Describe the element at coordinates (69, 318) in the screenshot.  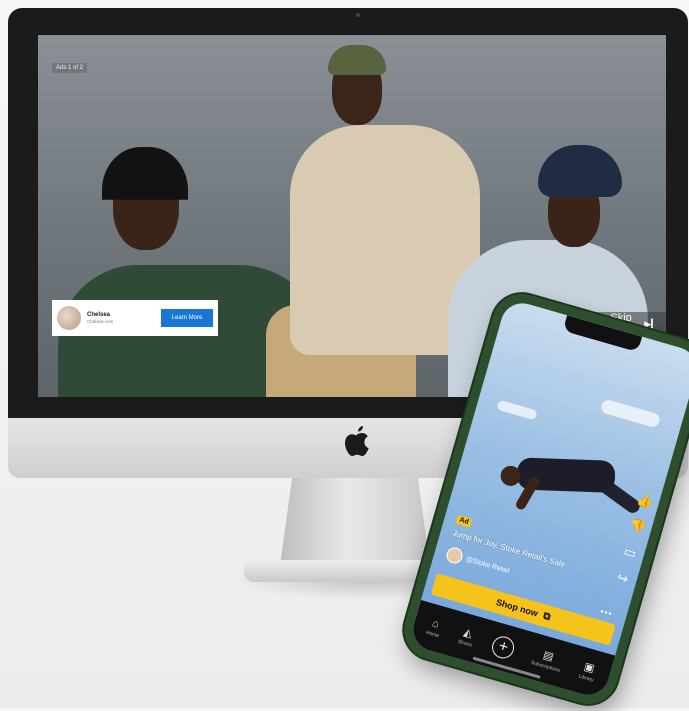
I see `advertiser-avatar` at that location.